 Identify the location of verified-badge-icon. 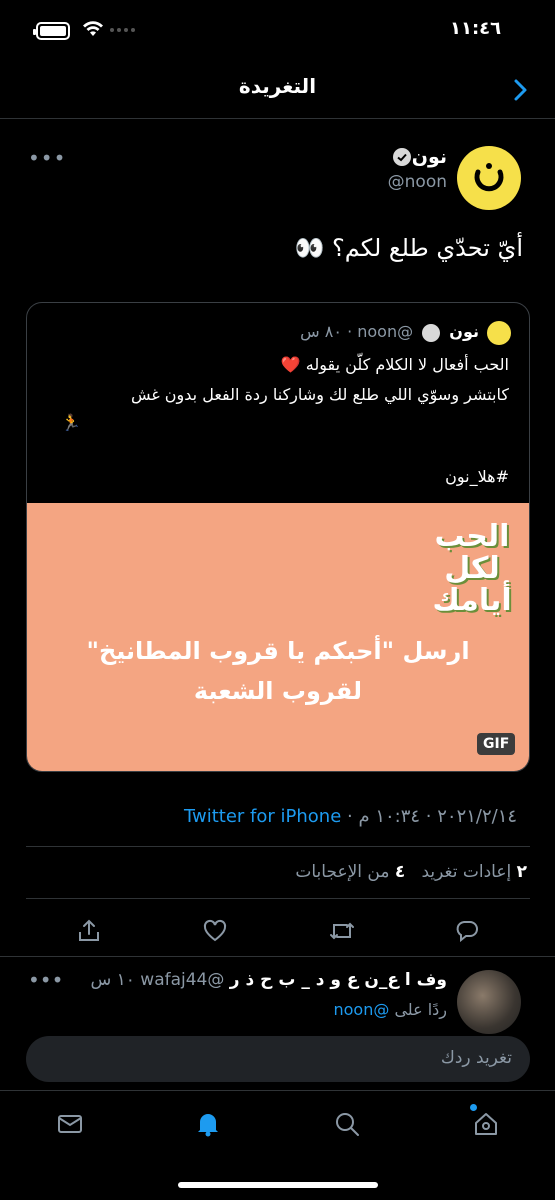
(402, 157).